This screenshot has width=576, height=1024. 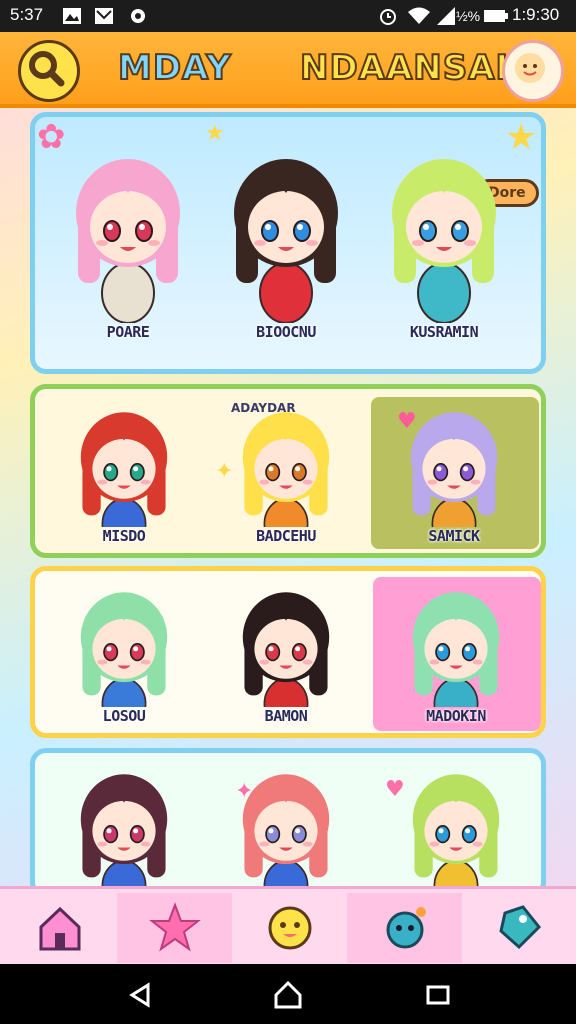 I want to click on character-card: BAMON, so click(x=286, y=652).